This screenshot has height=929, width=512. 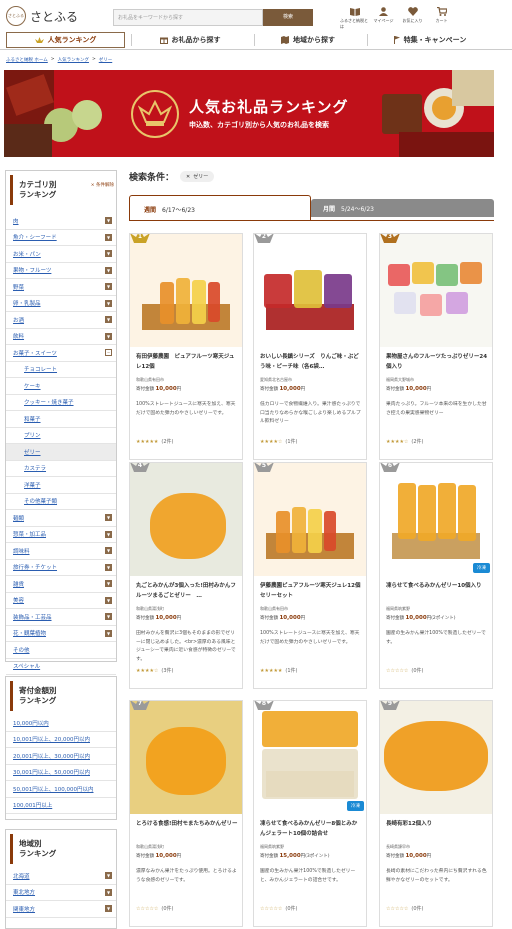 What do you see at coordinates (61, 723) in the screenshot?
I see `donation-item: 10,000円以内` at bounding box center [61, 723].